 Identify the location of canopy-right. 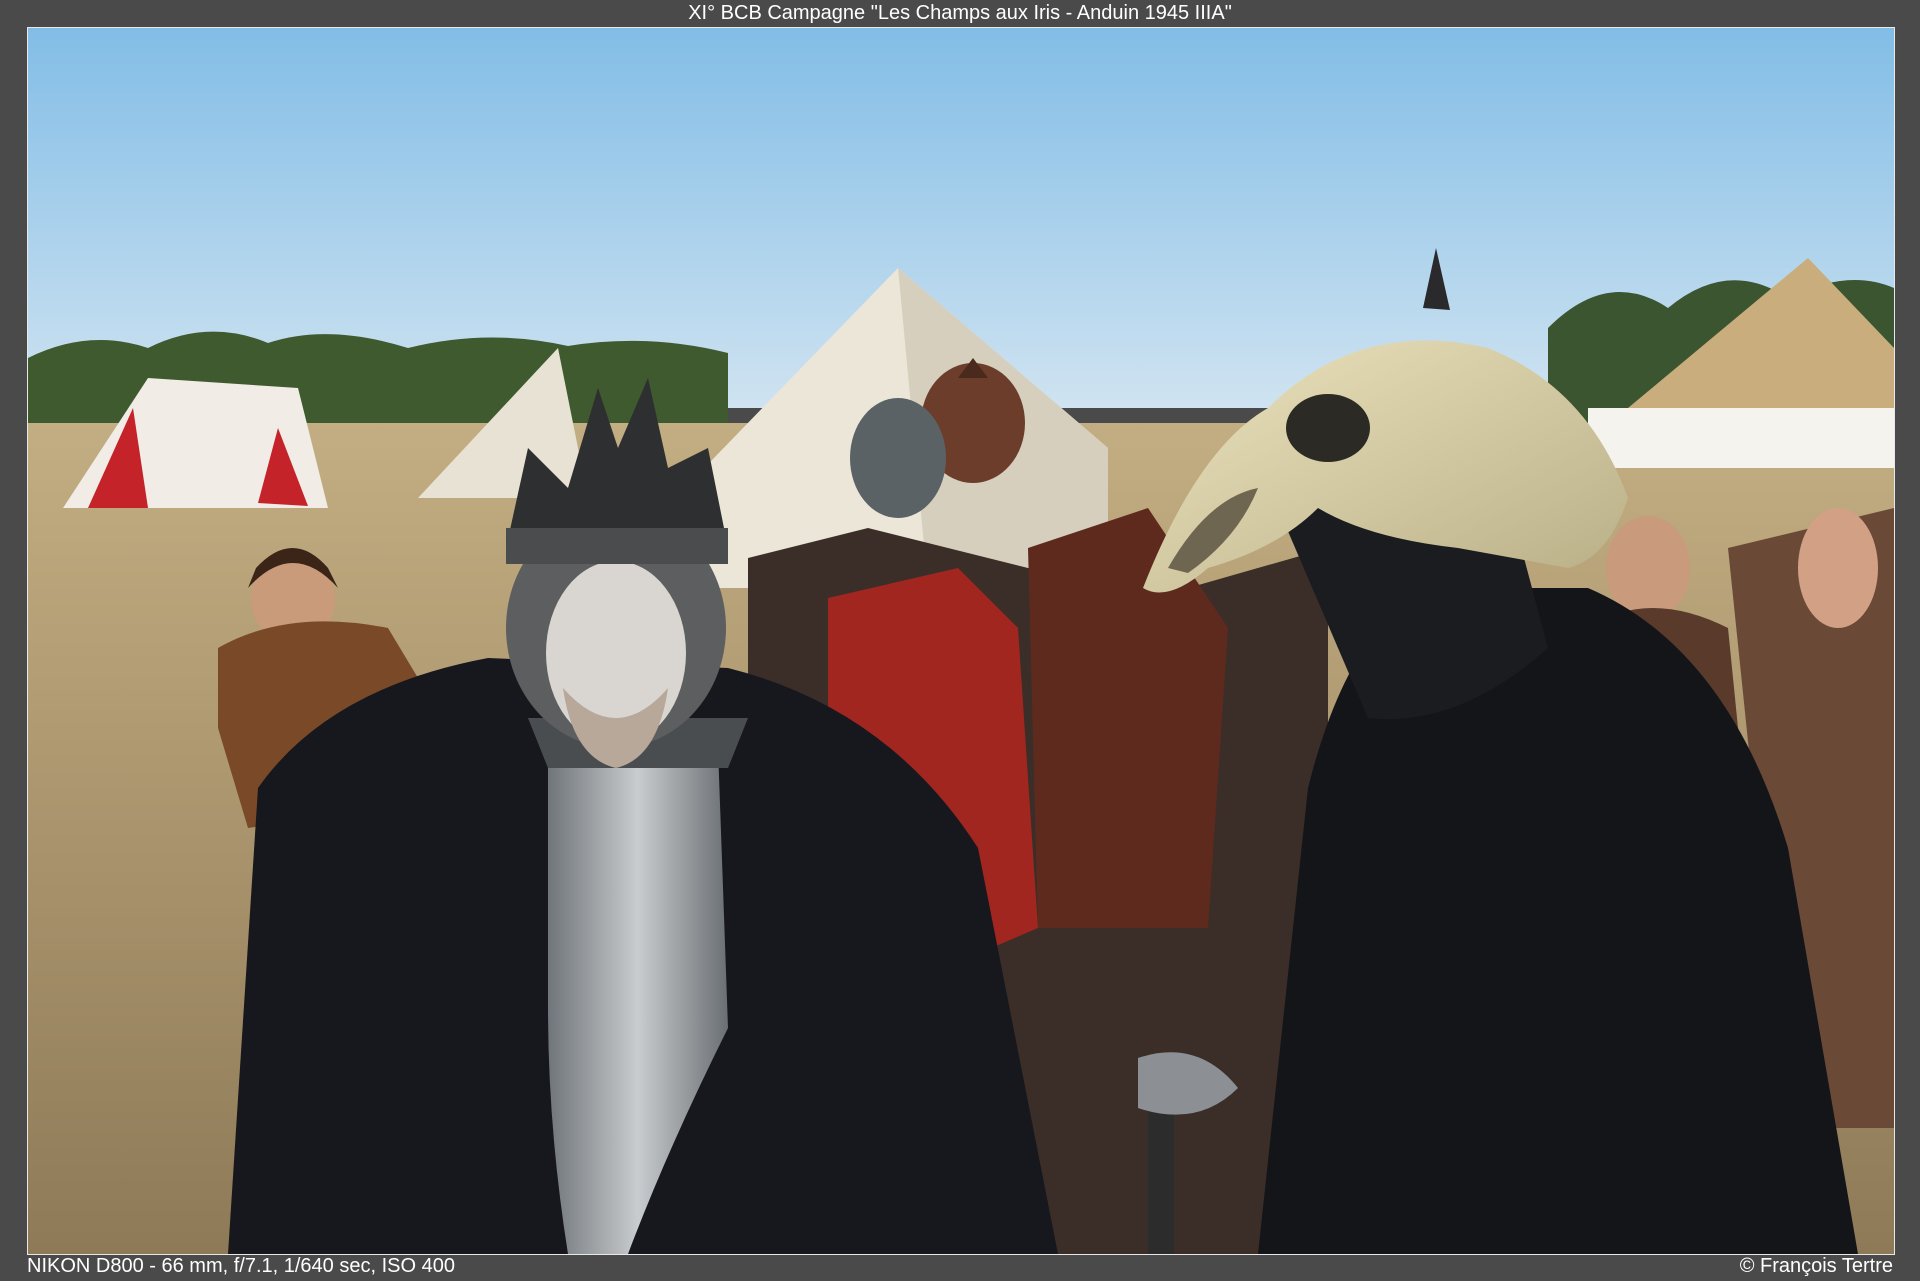
(1741, 438).